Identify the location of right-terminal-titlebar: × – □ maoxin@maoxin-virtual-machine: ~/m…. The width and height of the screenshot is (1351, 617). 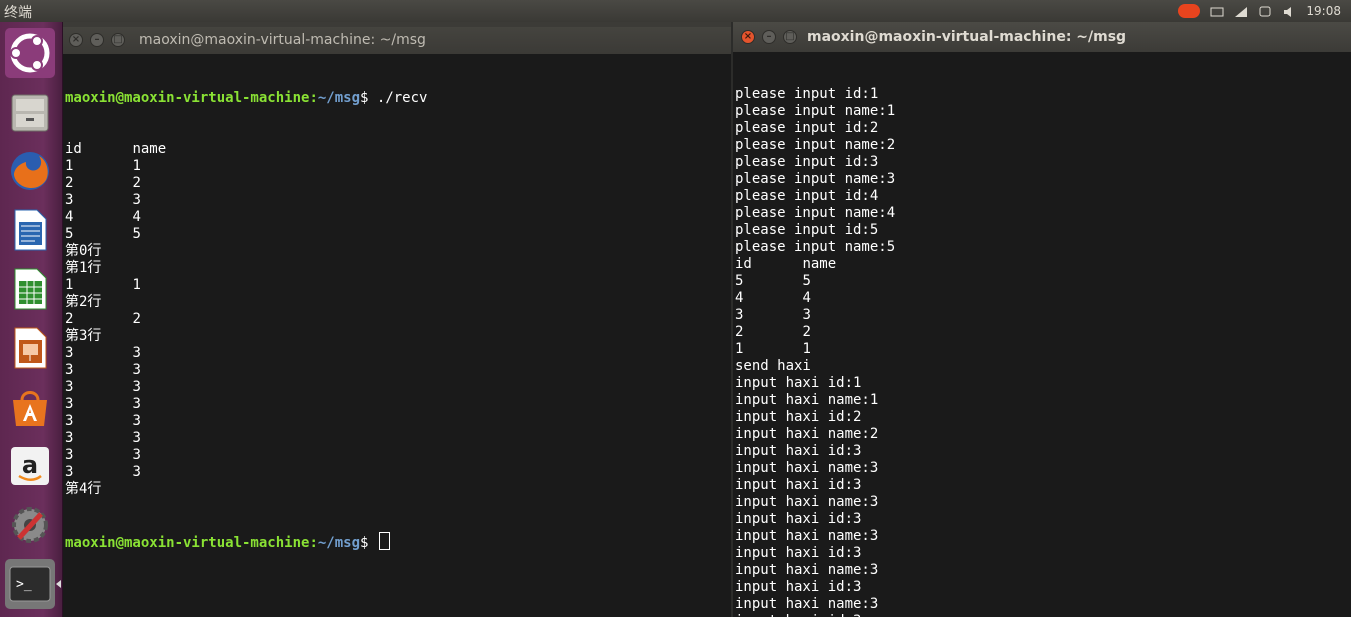
(1042, 37).